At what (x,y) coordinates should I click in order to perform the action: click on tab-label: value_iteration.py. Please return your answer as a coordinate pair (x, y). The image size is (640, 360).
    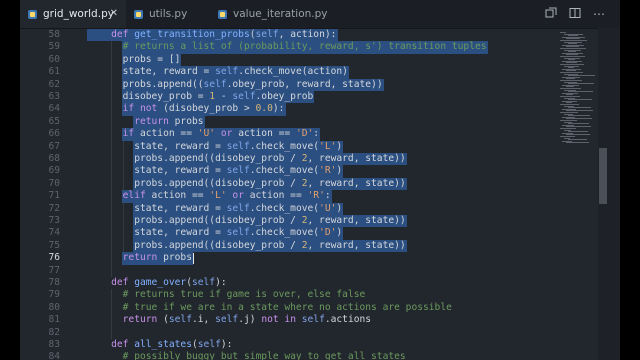
    Looking at the image, I should click on (280, 14).